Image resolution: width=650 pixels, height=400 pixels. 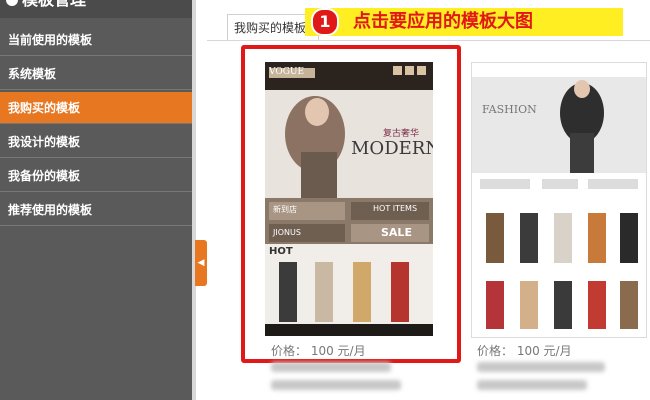 What do you see at coordinates (201, 263) in the screenshot?
I see `collapse-arrow-icon: ◀` at bounding box center [201, 263].